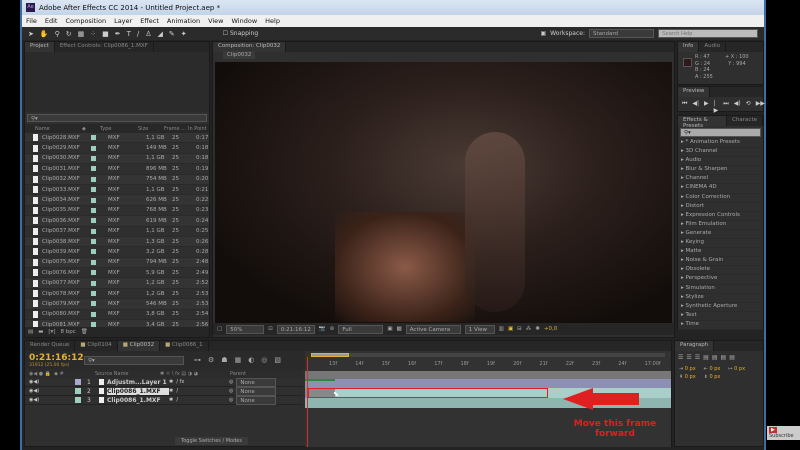 This screenshot has width=800, height=450. Describe the element at coordinates (138, 382) in the screenshot. I see `layer-name: Adjustm...Layer 1` at that location.